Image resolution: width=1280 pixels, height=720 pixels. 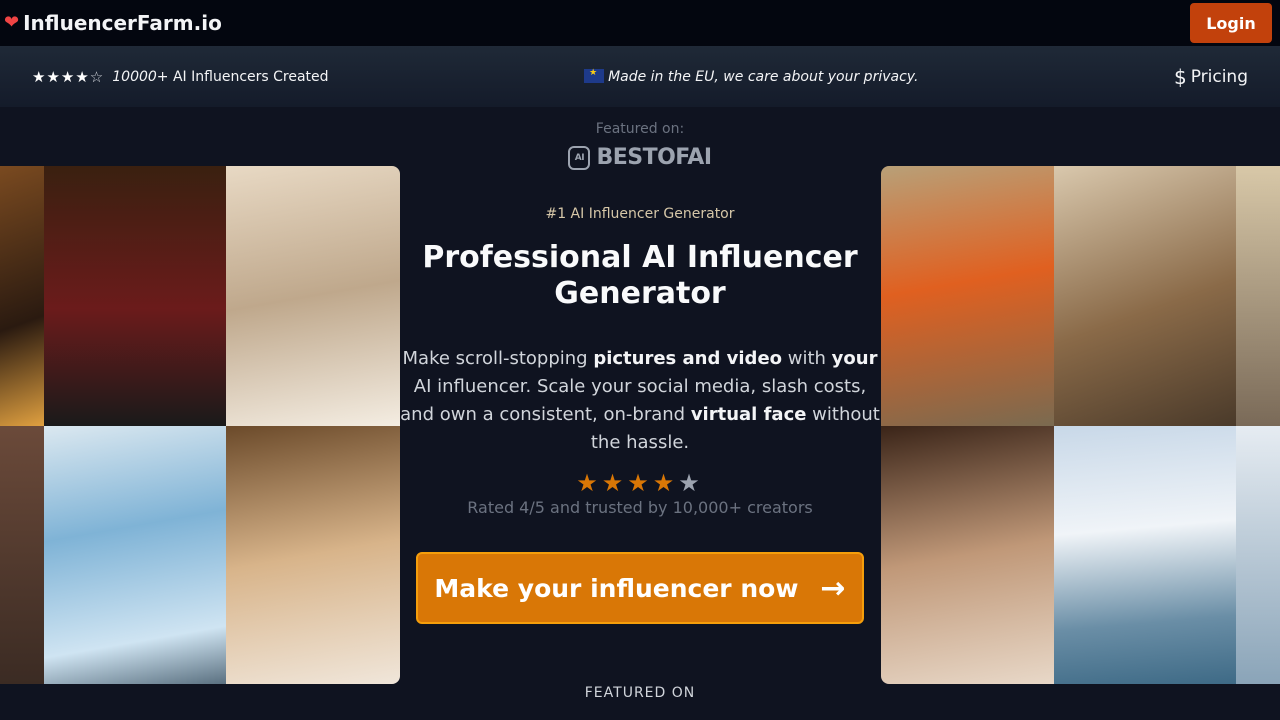 I want to click on arrow-right-icon: →, so click(x=833, y=588).